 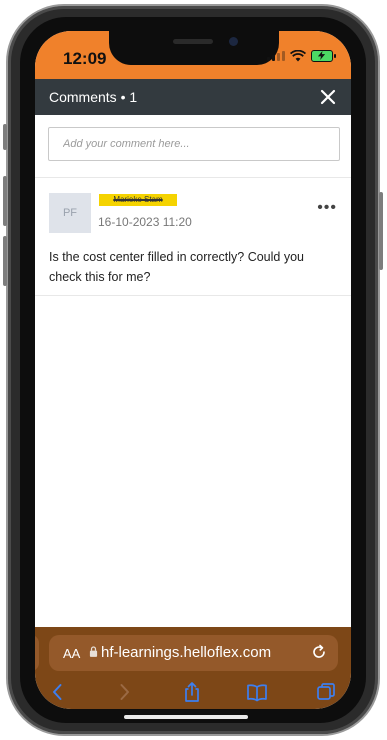 I want to click on status-bar: 12:09, so click(x=193, y=55).